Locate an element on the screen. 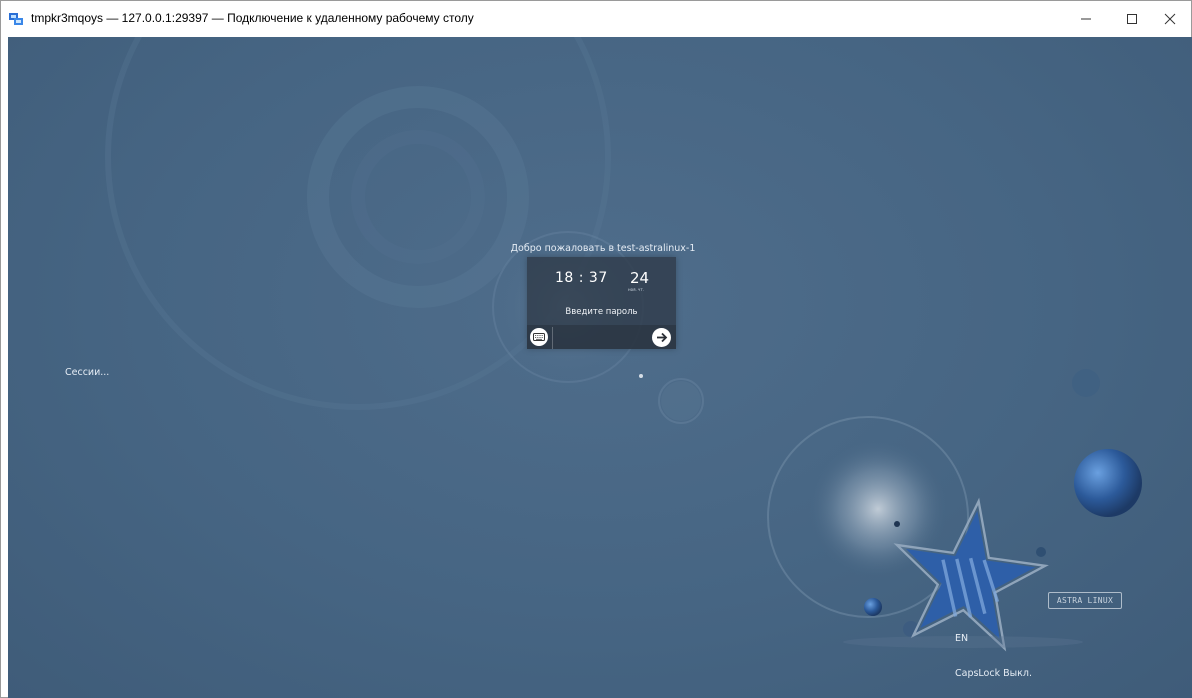 The image size is (1192, 698). clock-time: 18 : 37 is located at coordinates (581, 278).